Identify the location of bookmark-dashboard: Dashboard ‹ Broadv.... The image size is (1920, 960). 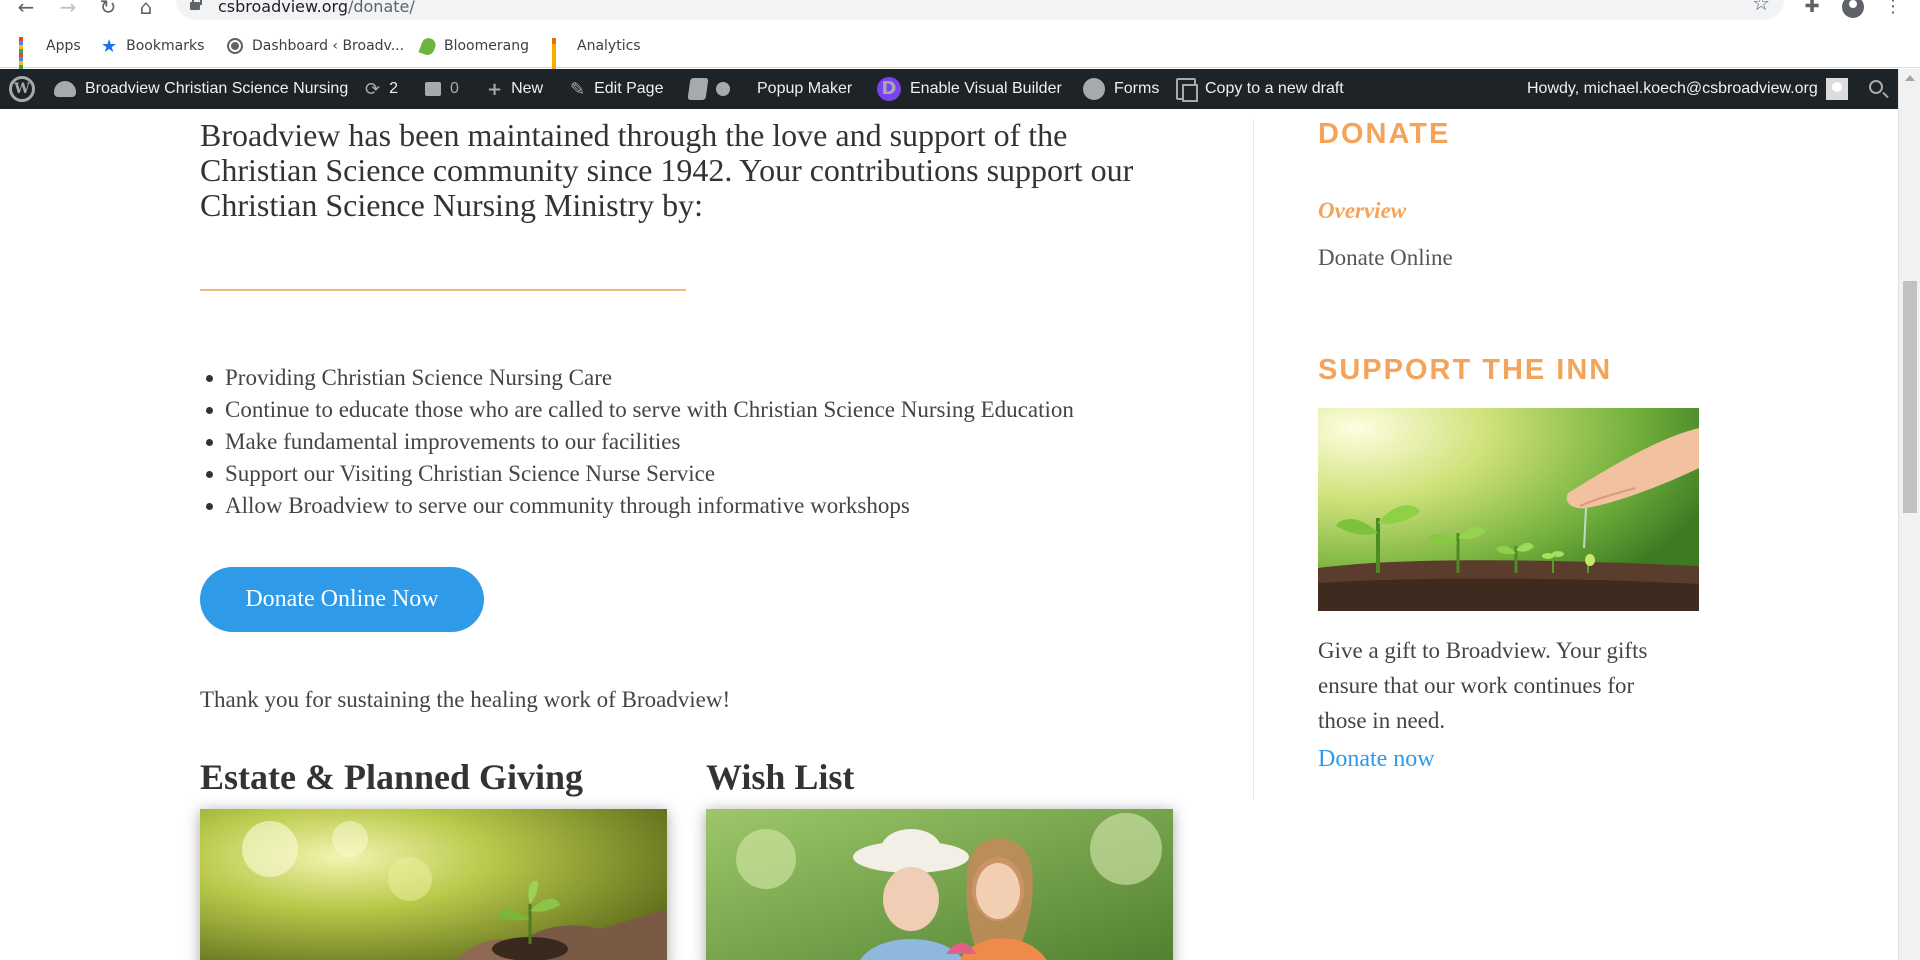
(315, 46).